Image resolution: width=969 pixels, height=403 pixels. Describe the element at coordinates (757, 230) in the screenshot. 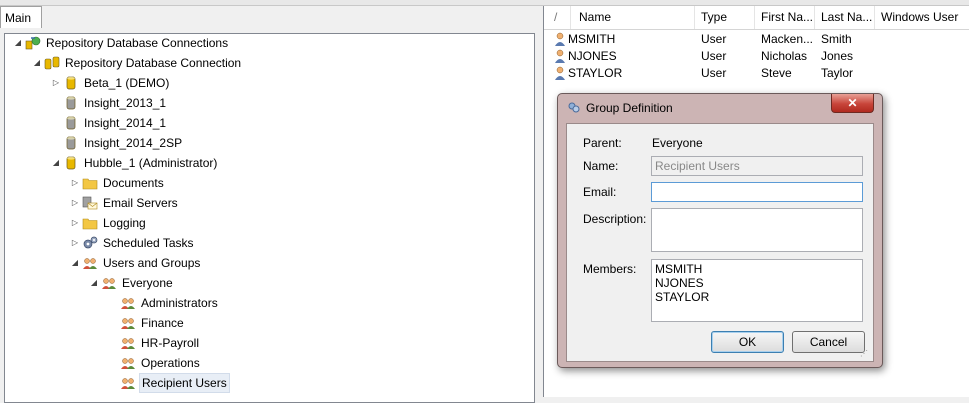

I see `description-field` at that location.